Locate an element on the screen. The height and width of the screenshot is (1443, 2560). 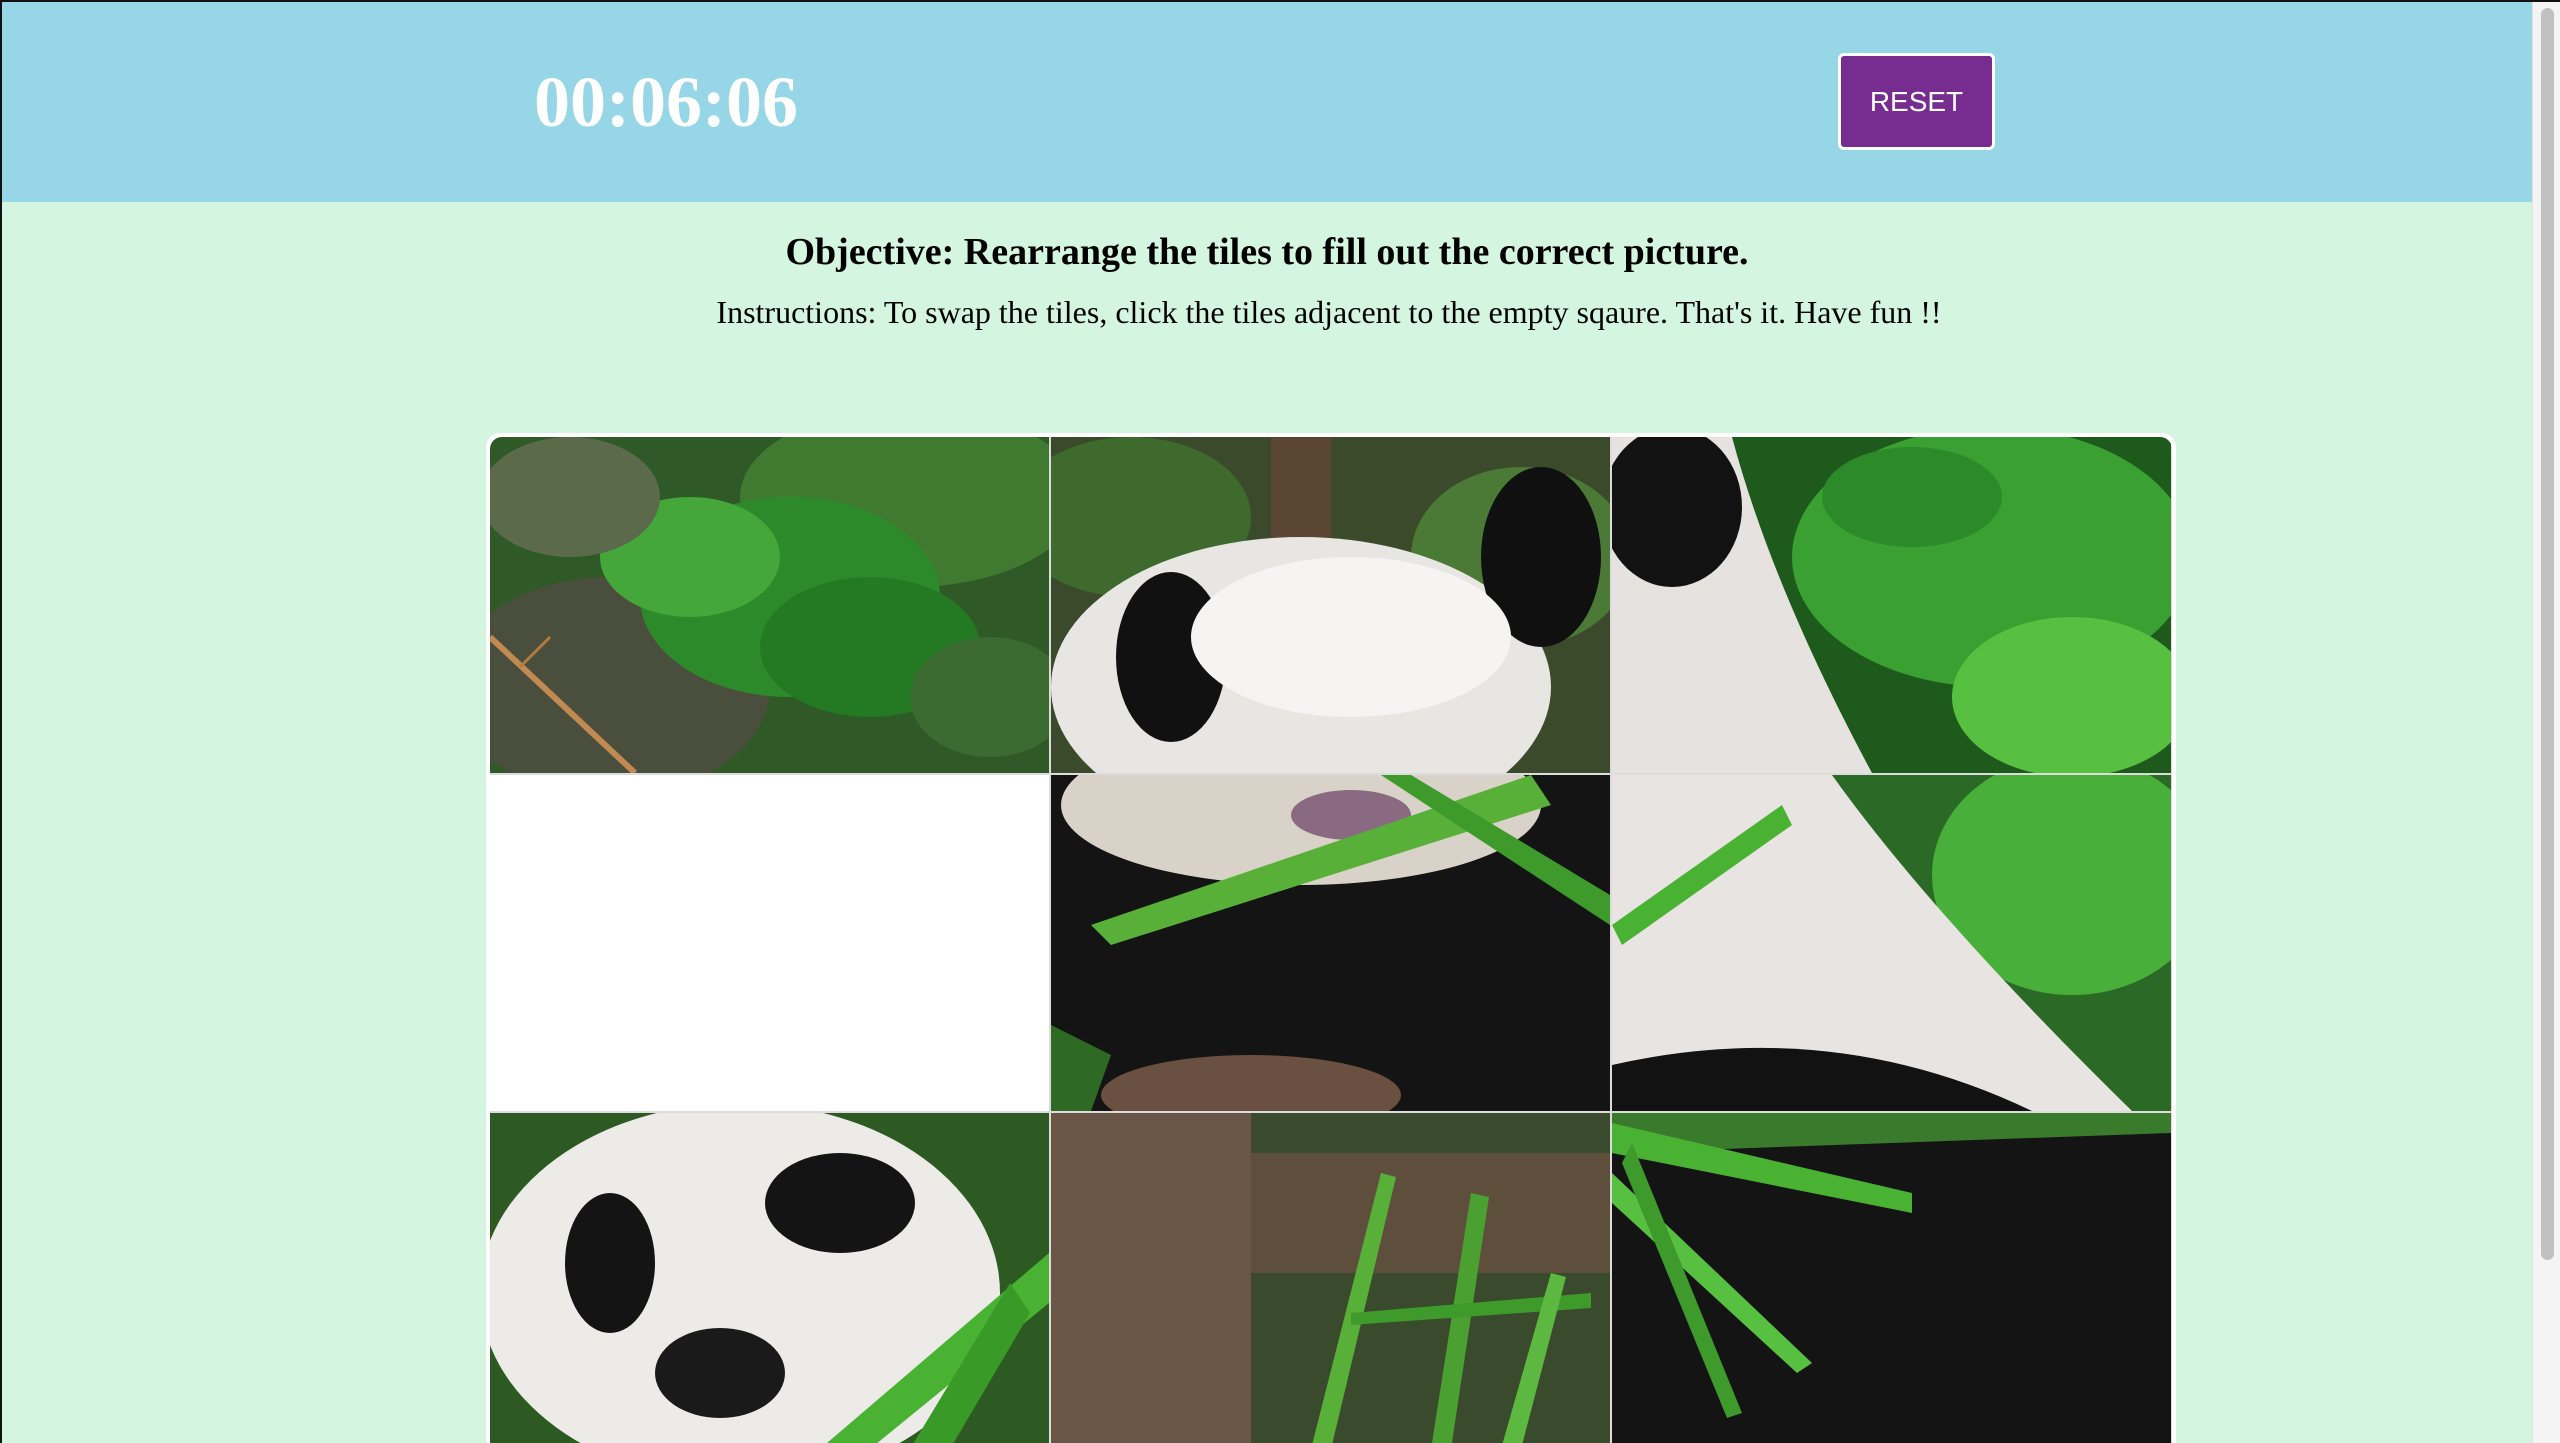
tile-image-leaves-back is located at coordinates (1891, 605).